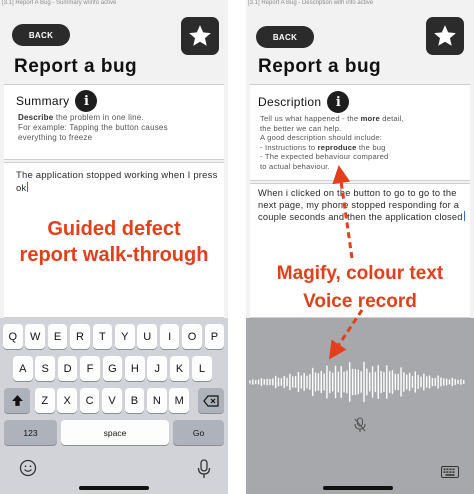 The width and height of the screenshot is (474, 494). What do you see at coordinates (346, 334) in the screenshot?
I see `arrow-down-to-voice` at bounding box center [346, 334].